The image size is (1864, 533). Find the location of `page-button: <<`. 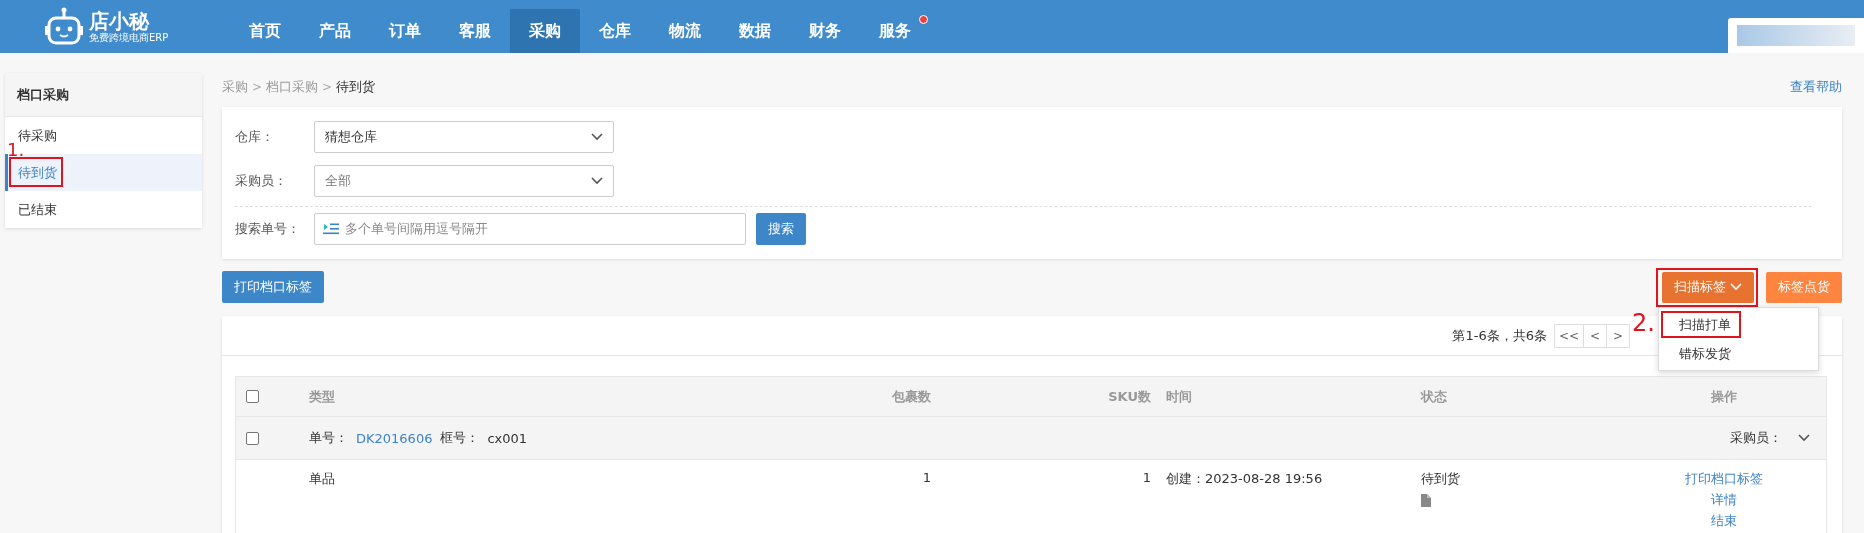

page-button: << is located at coordinates (1569, 335).